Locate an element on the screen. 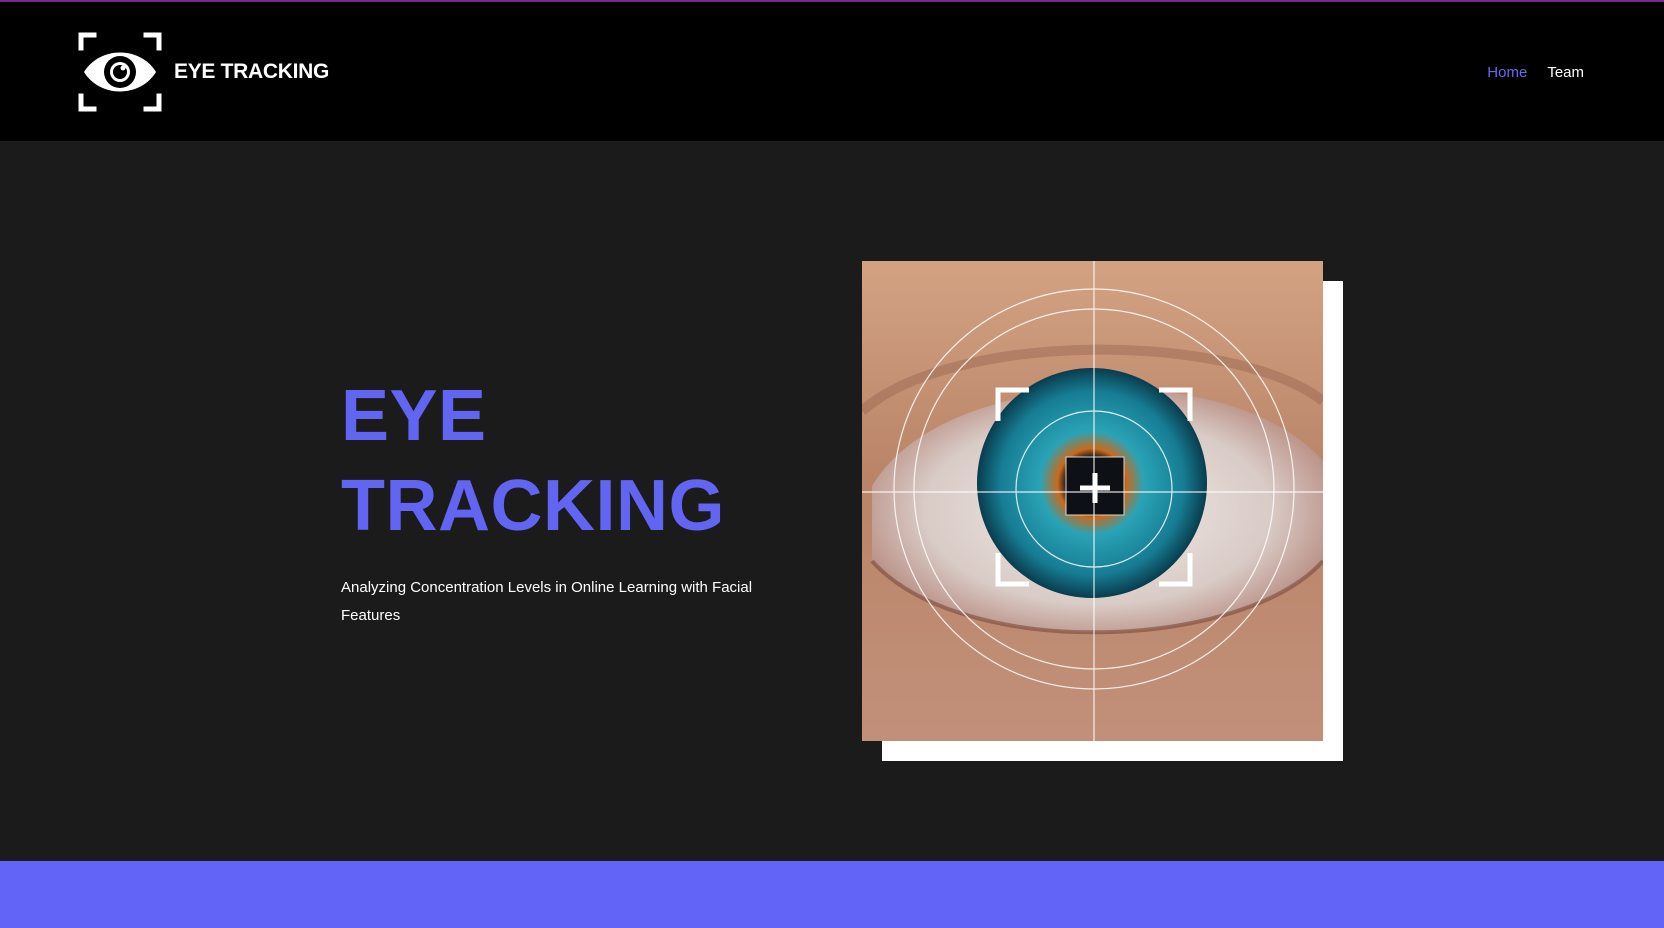 Image resolution: width=1664 pixels, height=928 pixels. hero-title-line1: EYE is located at coordinates (414, 416).